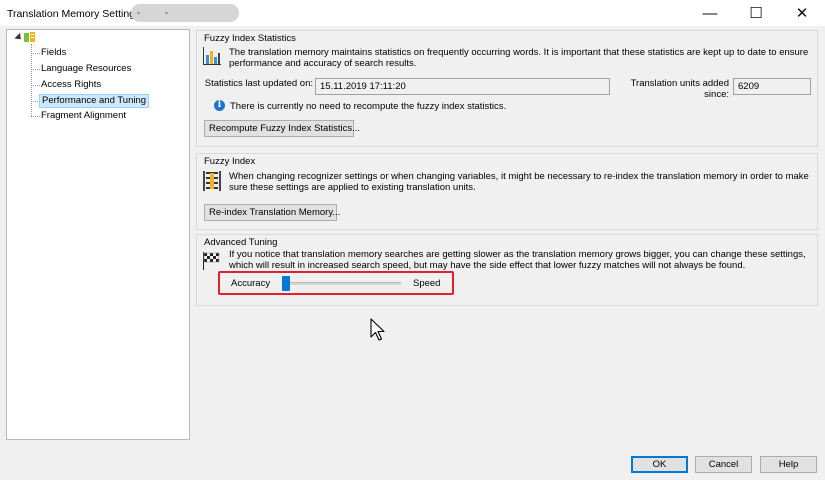 This screenshot has width=825, height=480. I want to click on index-ruler-icon, so click(212, 181).